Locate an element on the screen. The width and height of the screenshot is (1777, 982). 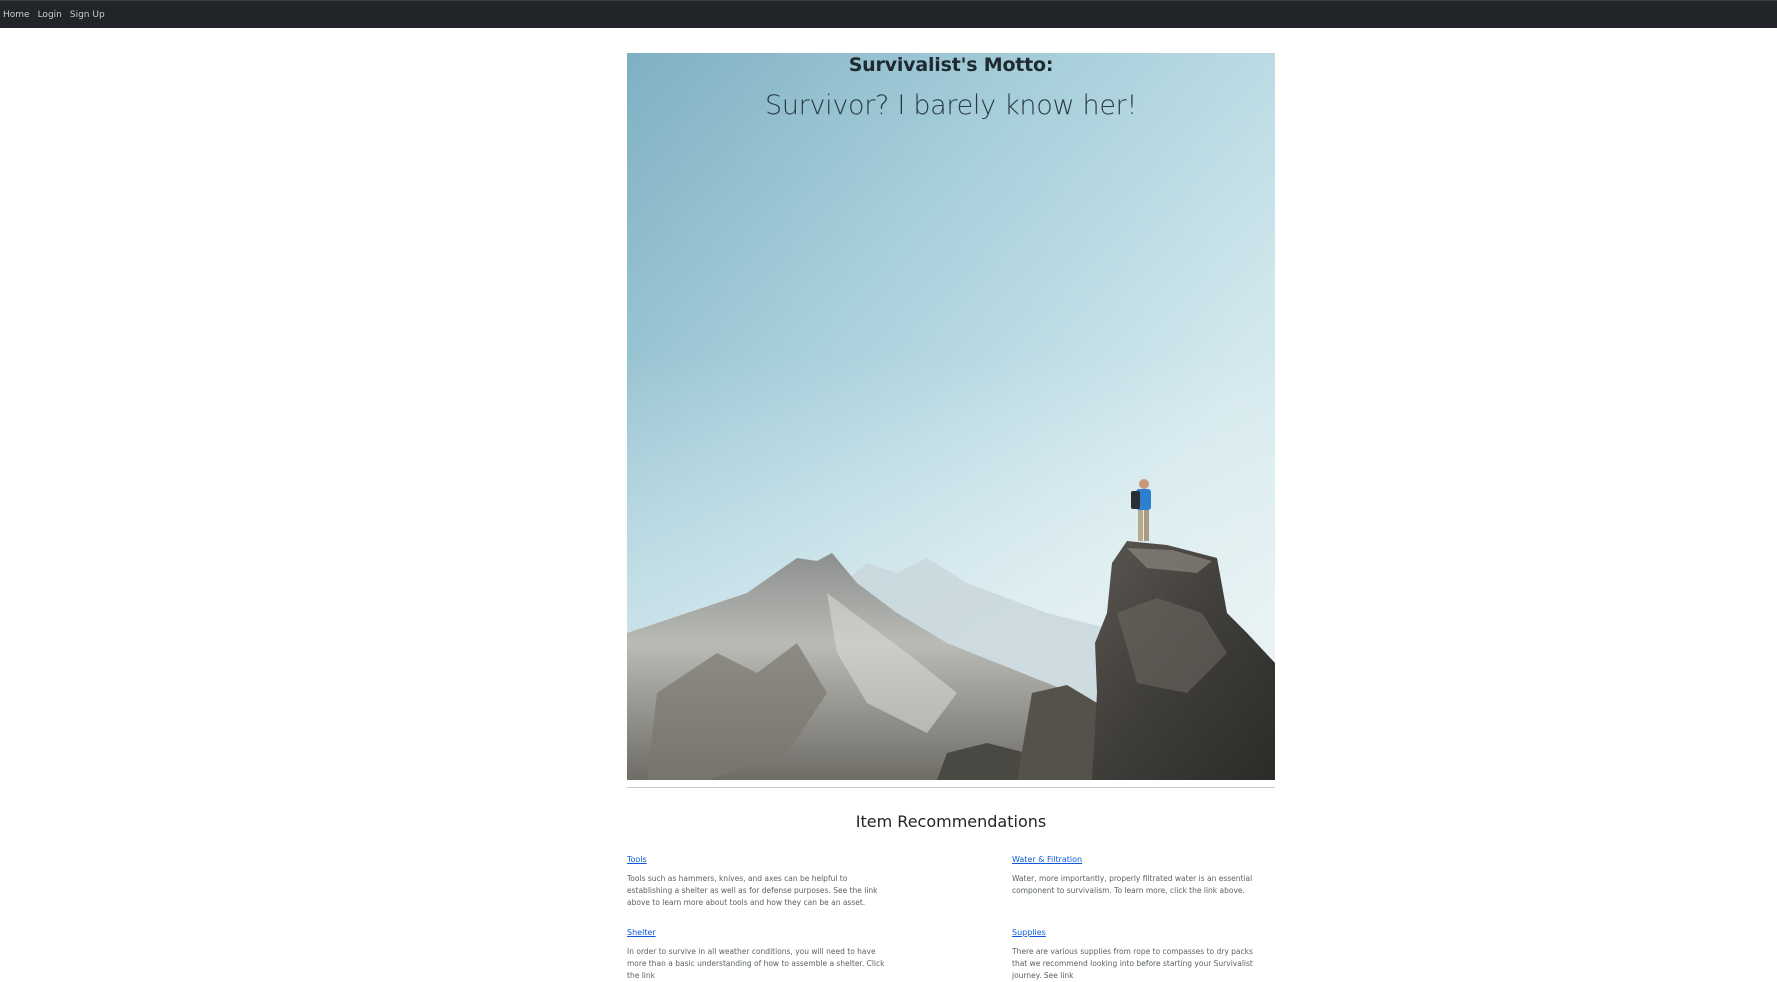
shelter-link: Shelter is located at coordinates (756, 932).